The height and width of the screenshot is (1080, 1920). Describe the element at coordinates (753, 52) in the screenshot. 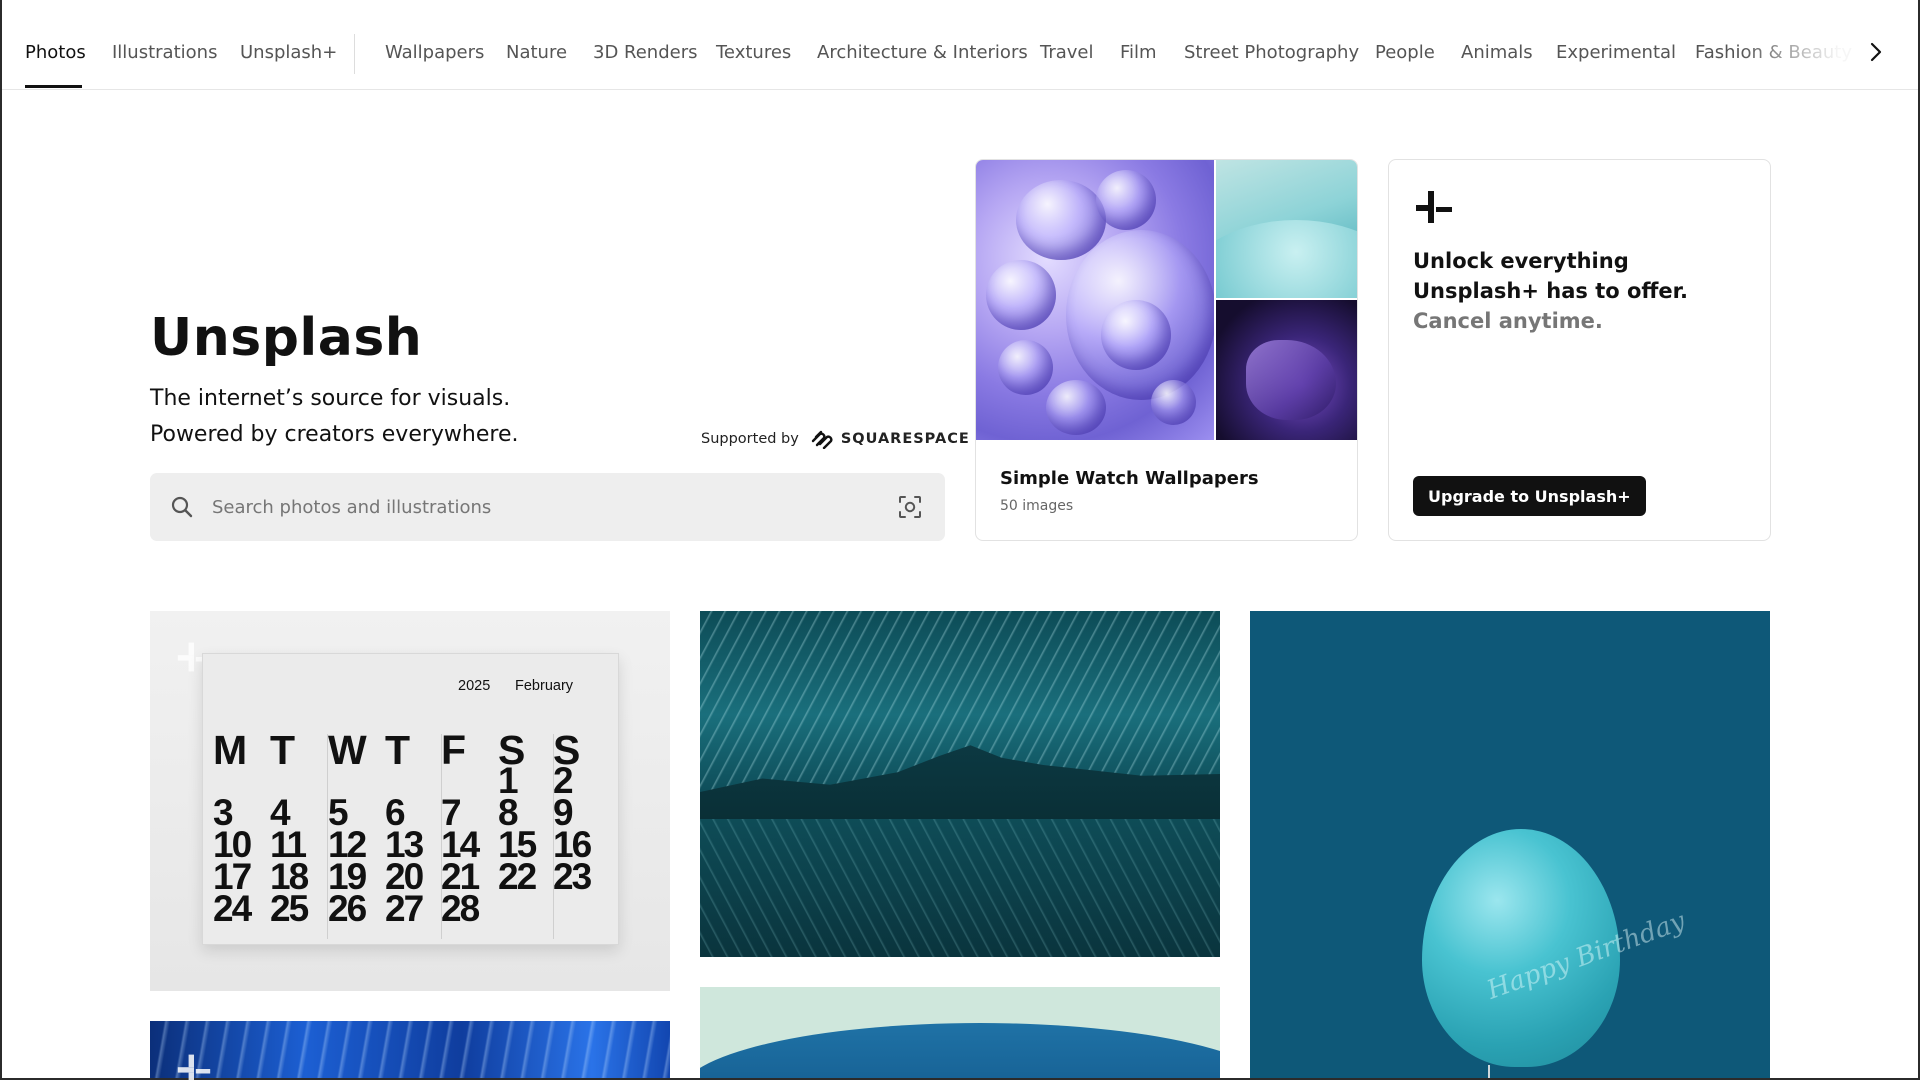

I see `nav-item-textures: Textures` at that location.